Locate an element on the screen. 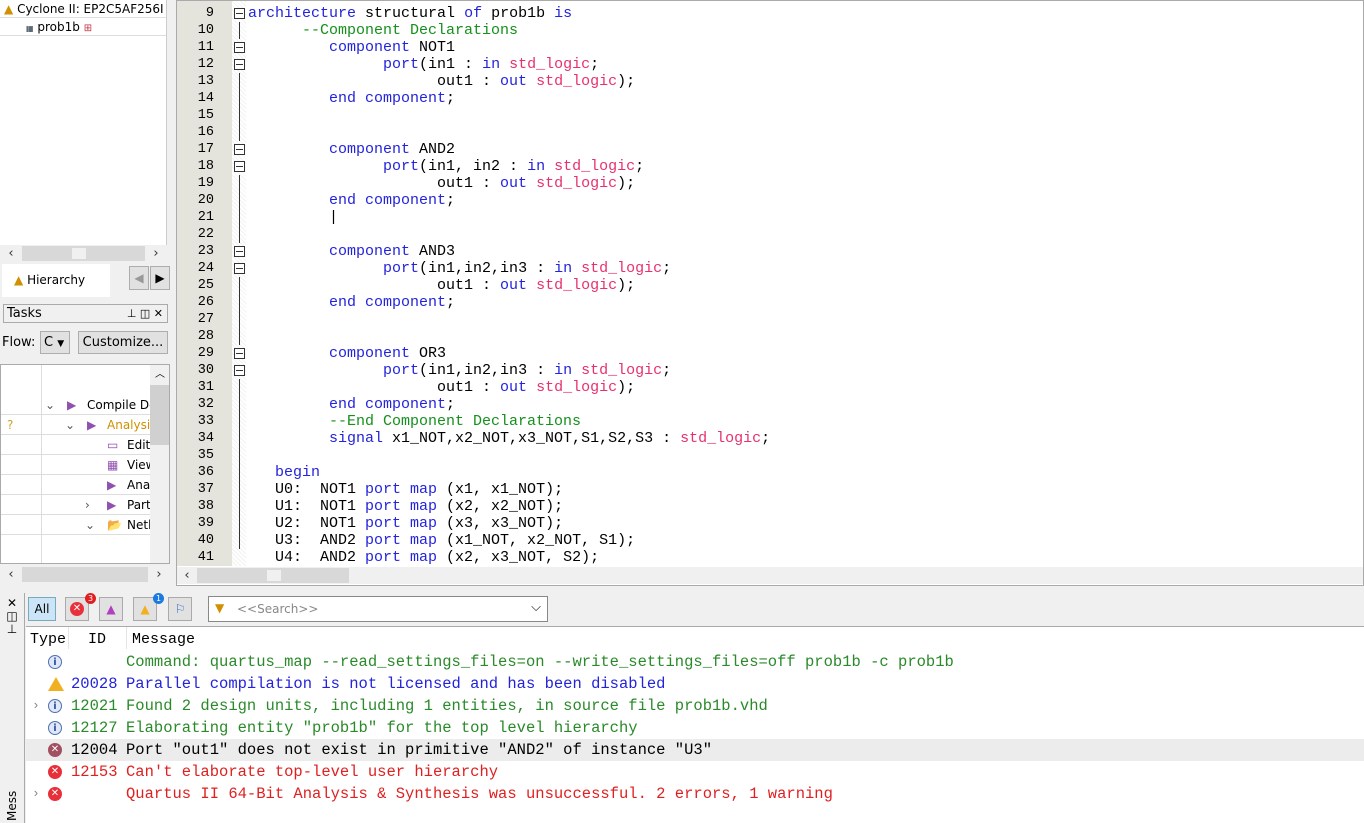 This screenshot has height=823, width=1364. tasks-vscrollbar: ︿ is located at coordinates (159, 464).